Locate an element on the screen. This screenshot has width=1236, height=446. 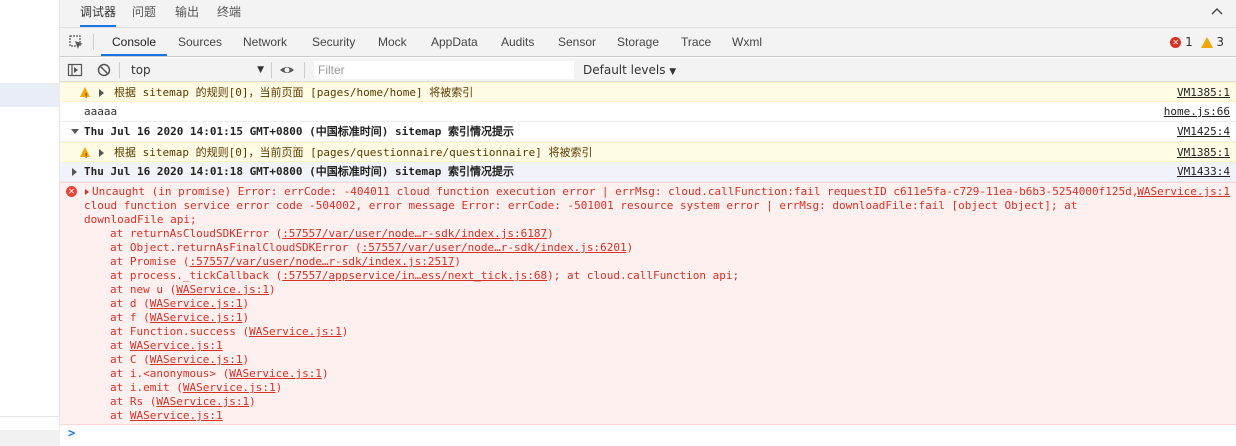
stack-frame-text: at d ( is located at coordinates (130, 303).